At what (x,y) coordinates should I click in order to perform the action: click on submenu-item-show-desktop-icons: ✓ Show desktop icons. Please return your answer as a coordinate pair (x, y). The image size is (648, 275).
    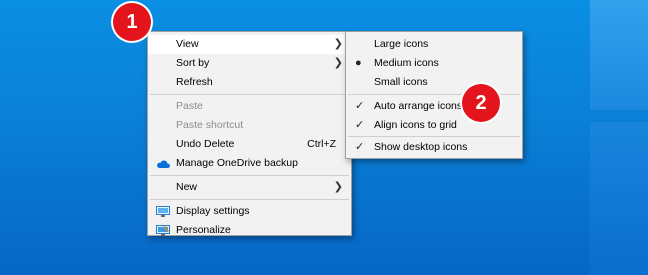
    Looking at the image, I should click on (434, 147).